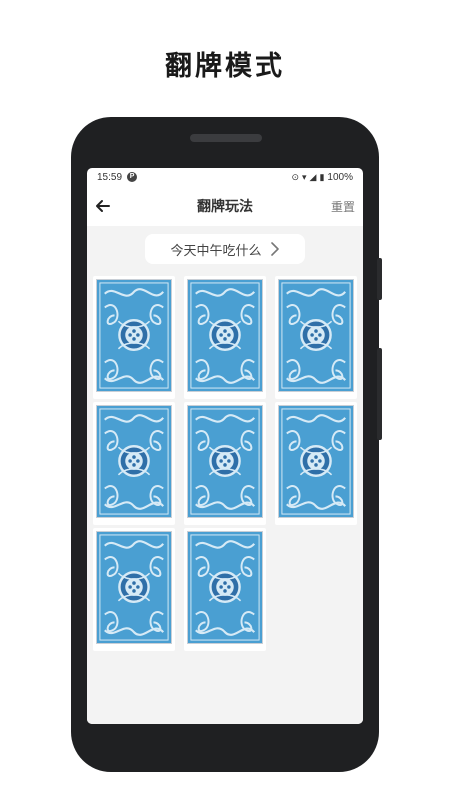  What do you see at coordinates (379, 394) in the screenshot?
I see `phone-volume-button` at bounding box center [379, 394].